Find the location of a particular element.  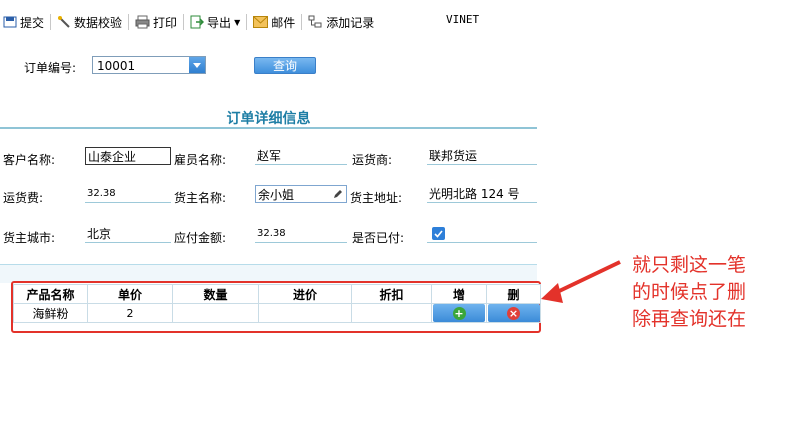

annotation-line-1: 就只剩这一笔 is located at coordinates (689, 265).